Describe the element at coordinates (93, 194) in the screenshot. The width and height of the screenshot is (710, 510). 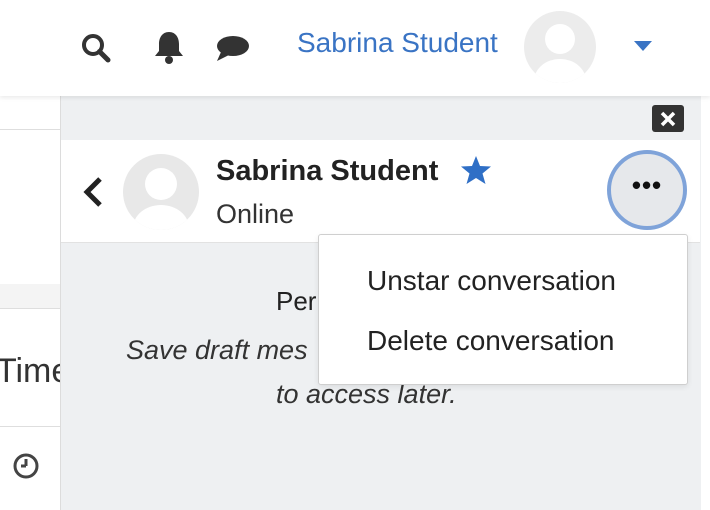
I see `back-icon` at that location.